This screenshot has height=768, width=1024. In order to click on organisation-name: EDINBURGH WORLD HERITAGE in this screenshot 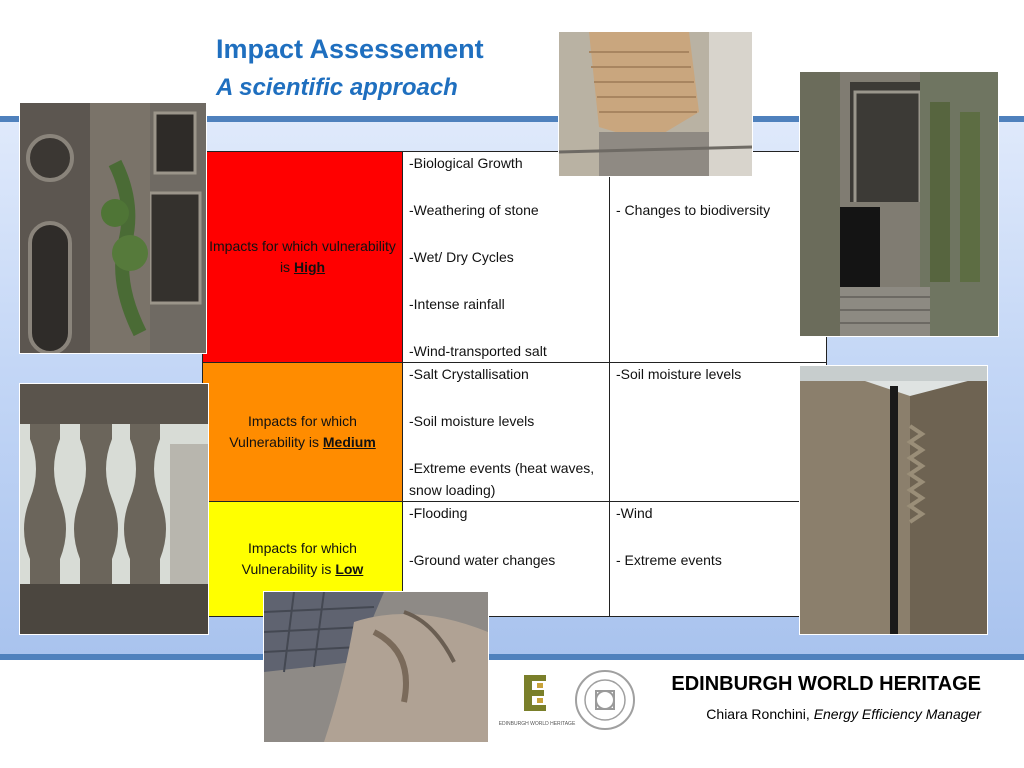, I will do `click(826, 684)`.